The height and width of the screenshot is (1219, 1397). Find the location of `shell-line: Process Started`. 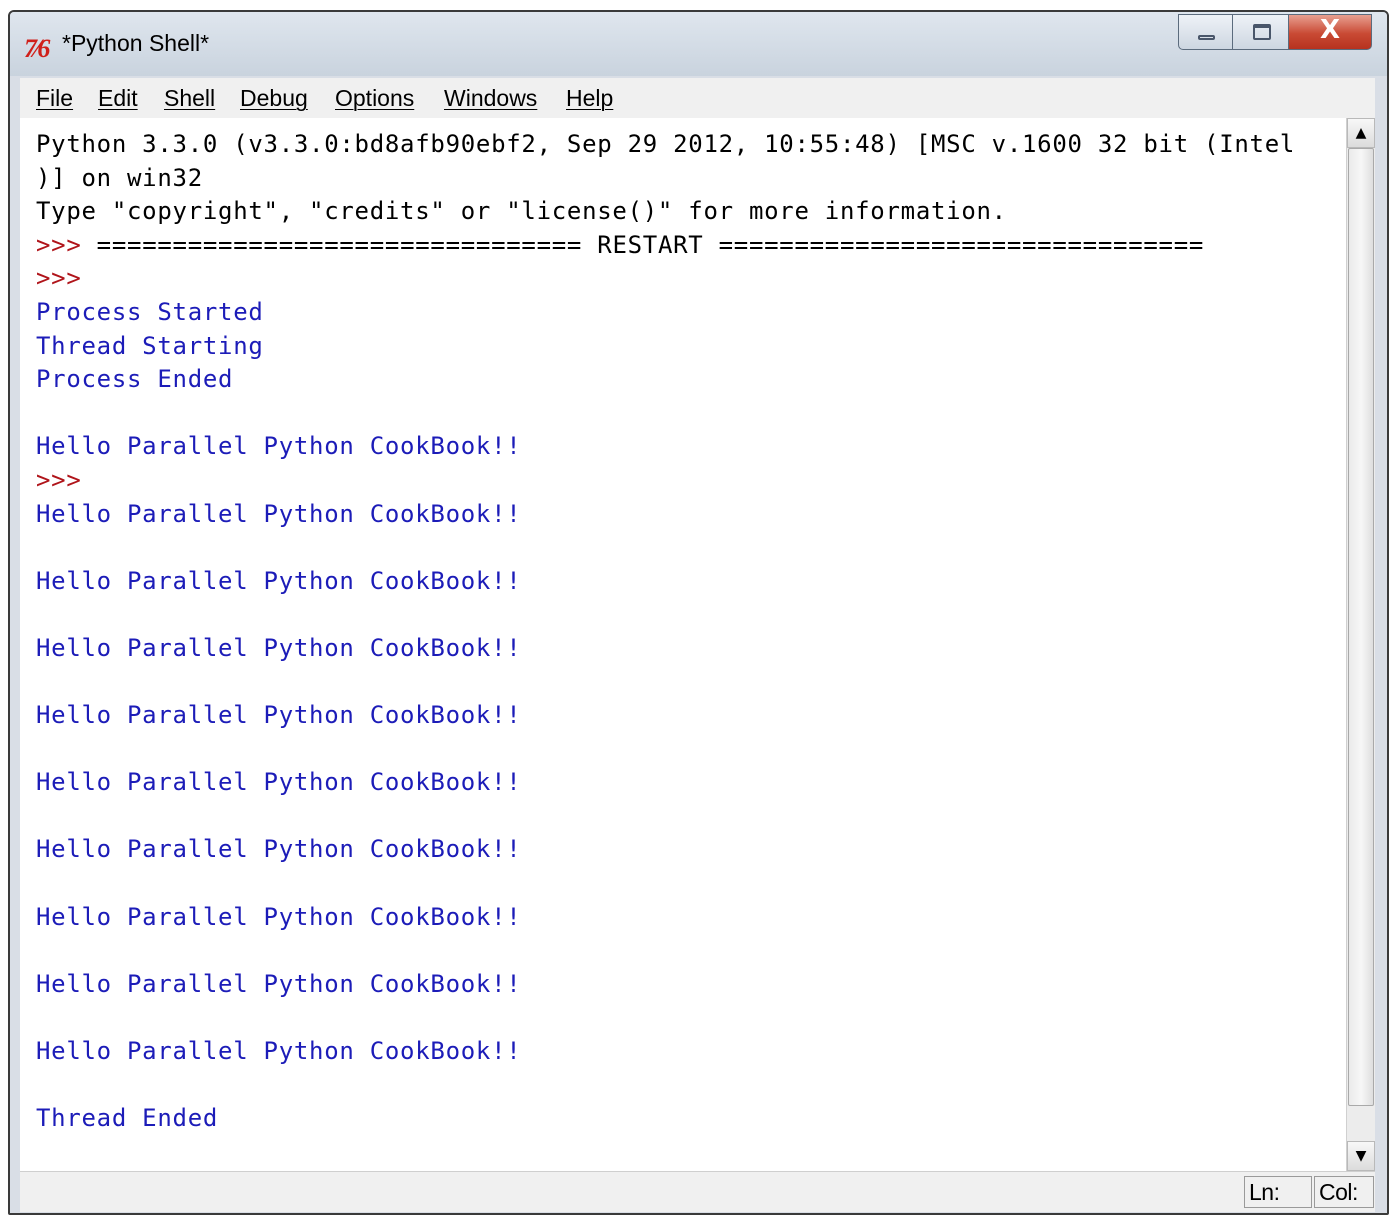

shell-line: Process Started is located at coordinates (150, 311).